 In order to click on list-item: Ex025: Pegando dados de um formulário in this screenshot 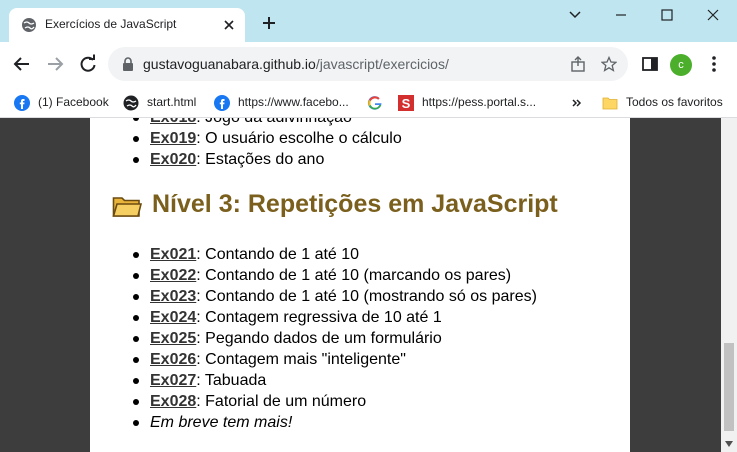, I will do `click(333, 338)`.